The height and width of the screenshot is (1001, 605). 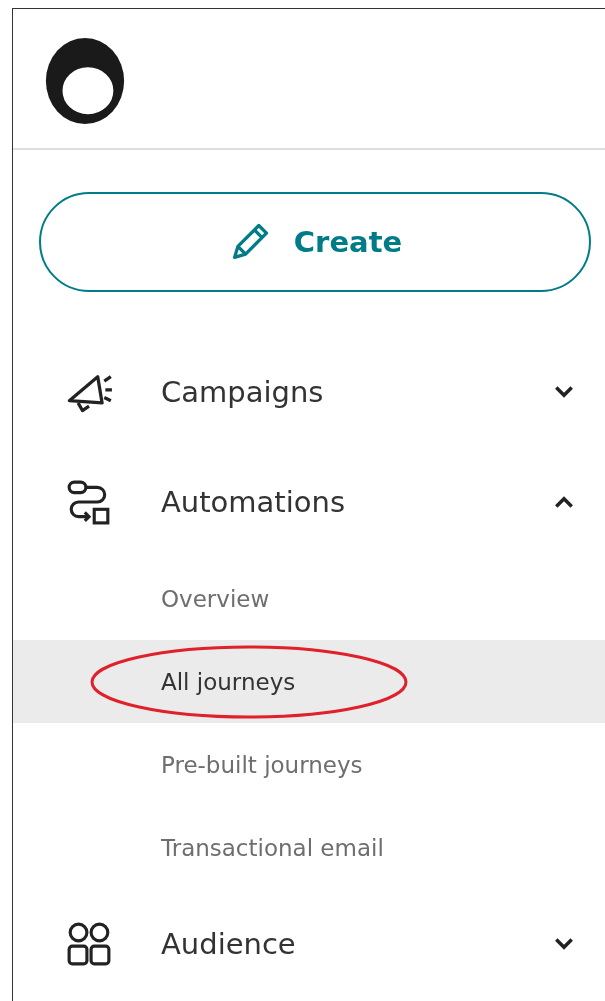 I want to click on nav-item: Automations, so click(x=309, y=502).